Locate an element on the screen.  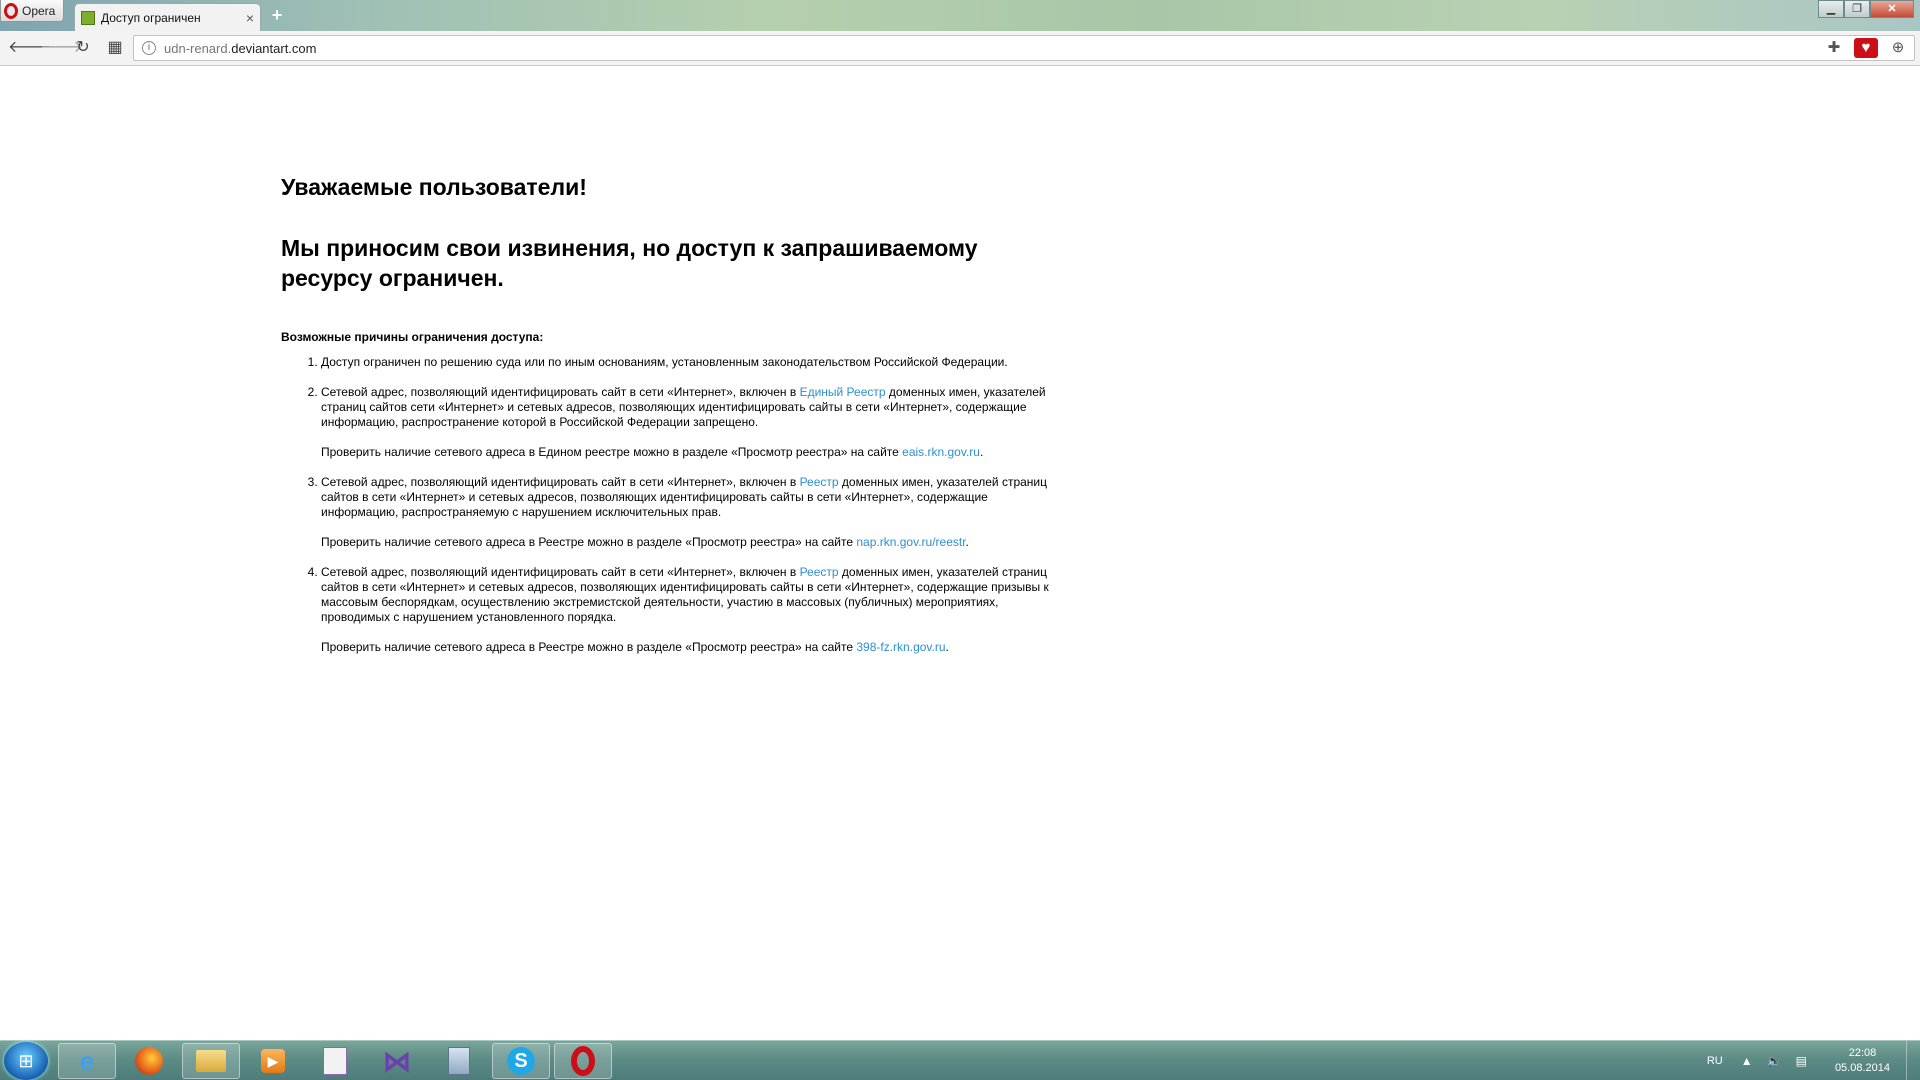
398fz-link: 398-fz.rkn.gov.ru is located at coordinates (900, 647).